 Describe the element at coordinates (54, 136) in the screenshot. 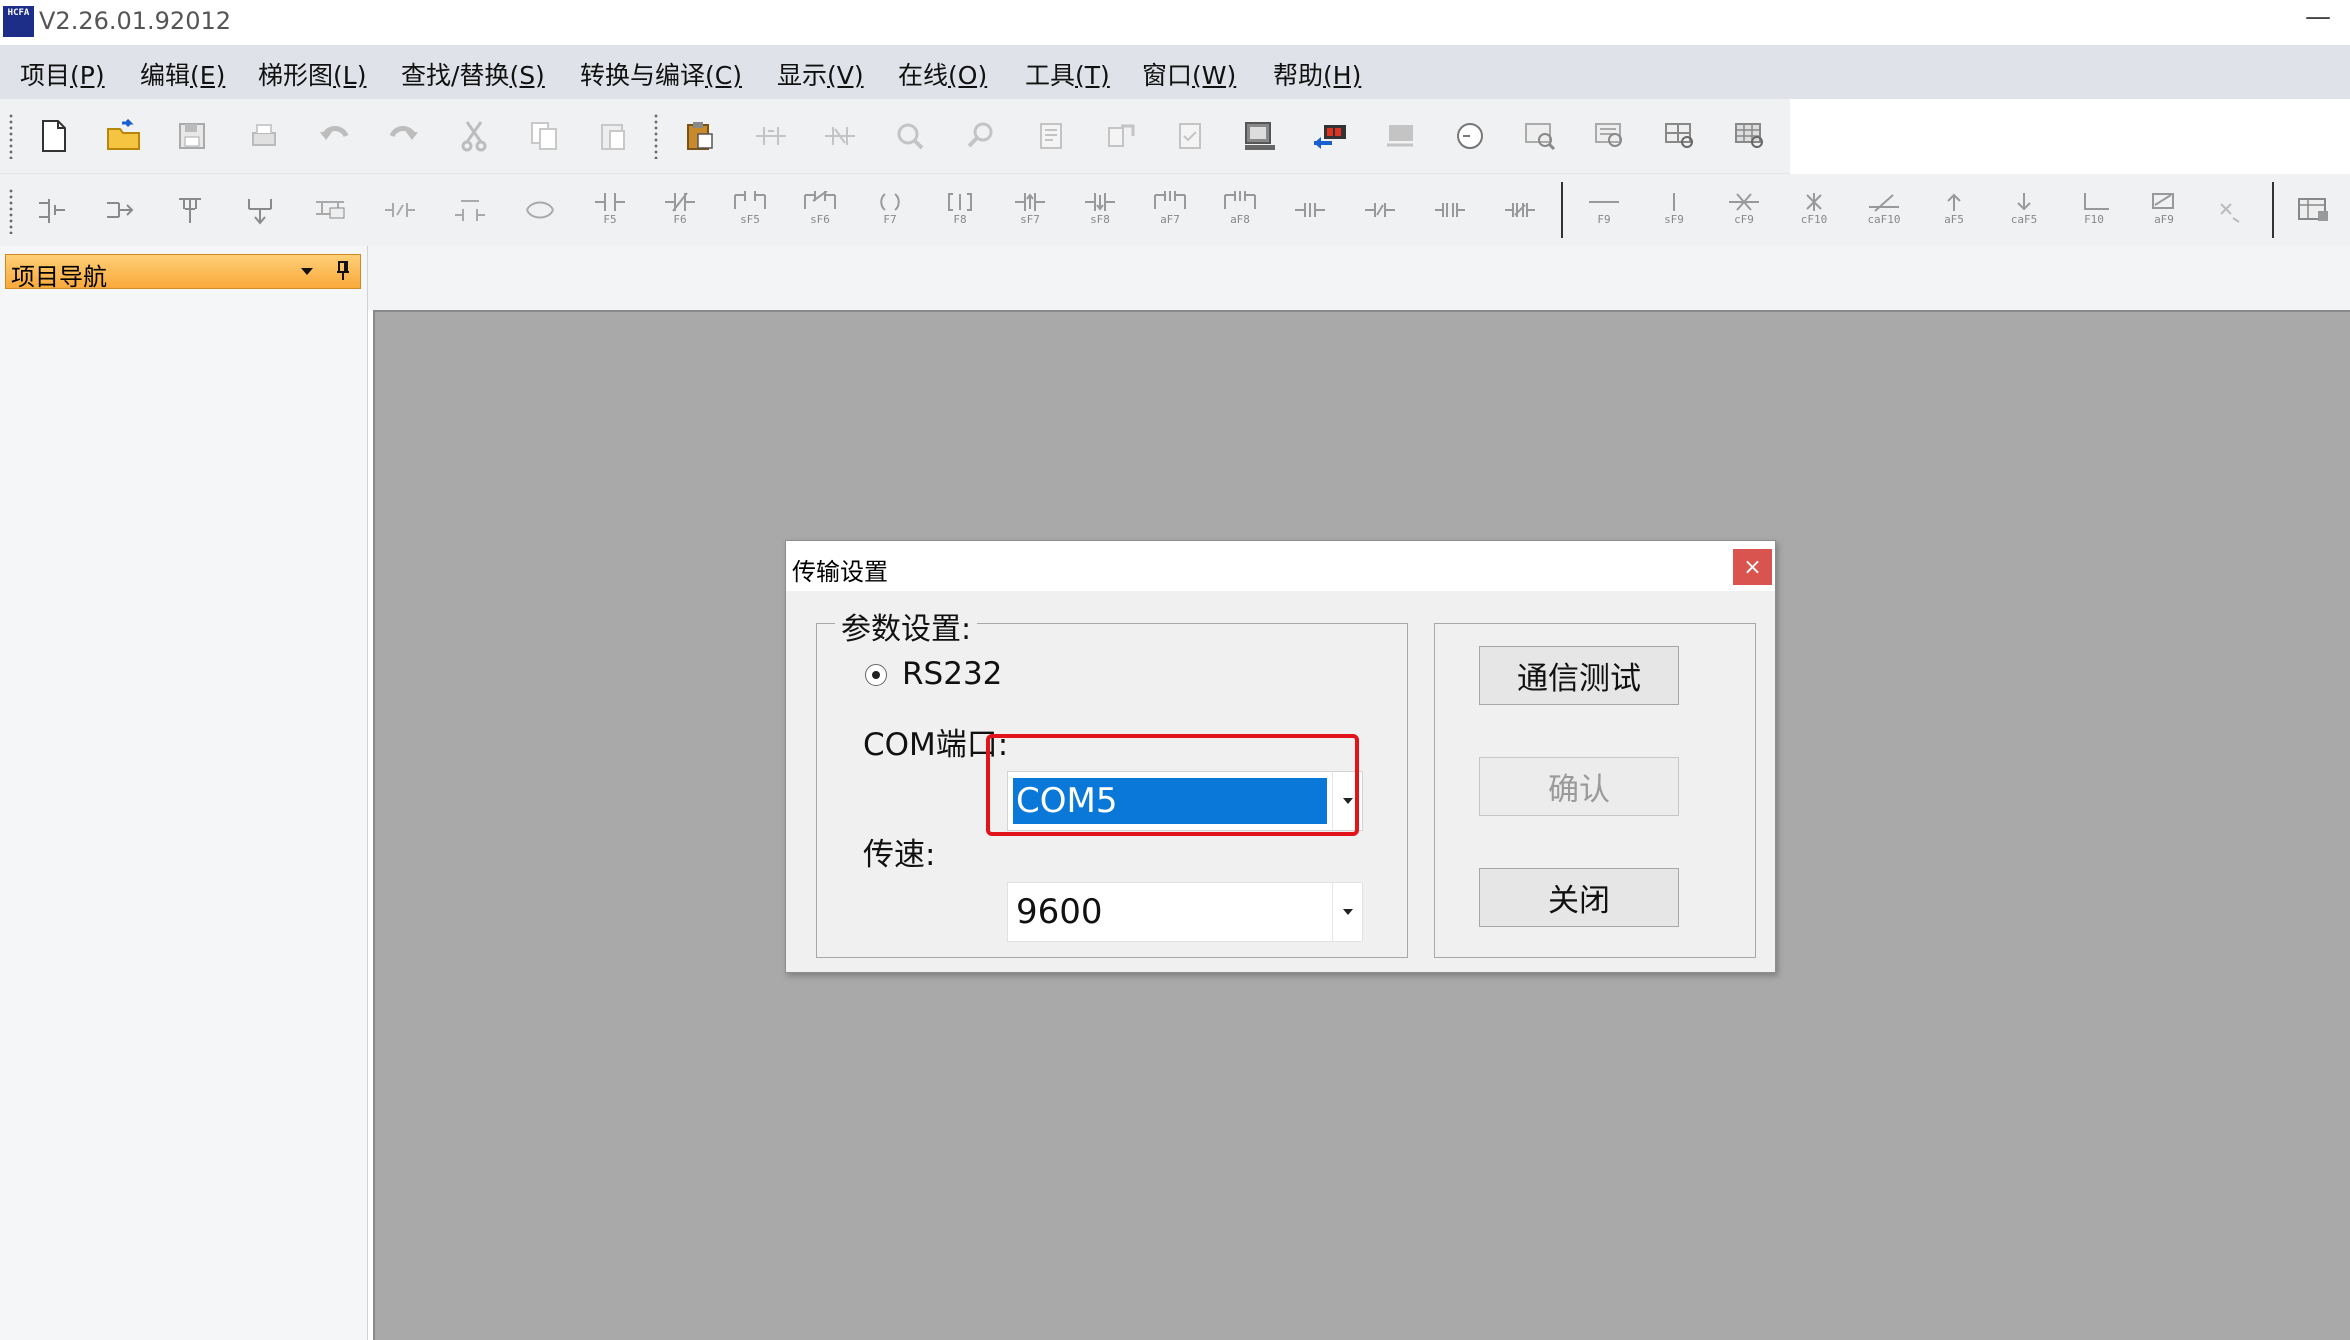

I see `new-file-button` at that location.